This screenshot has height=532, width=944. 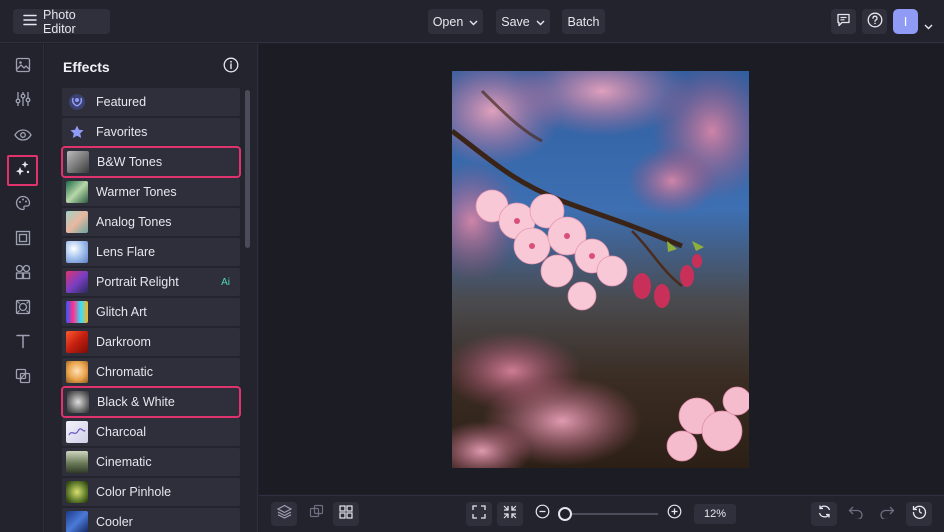 What do you see at coordinates (121, 312) in the screenshot?
I see `effect-label: Glitch Art` at bounding box center [121, 312].